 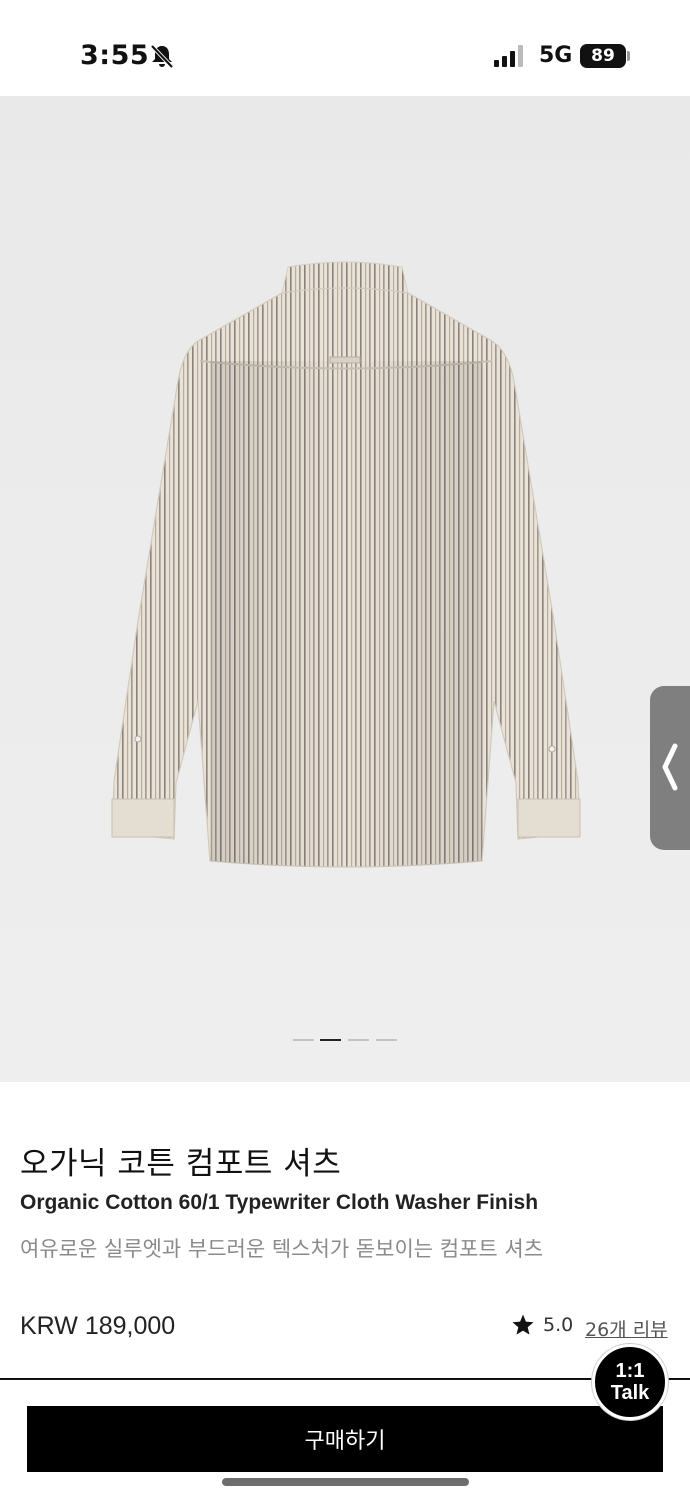 I want to click on bell-slash-icon, so click(x=162, y=56).